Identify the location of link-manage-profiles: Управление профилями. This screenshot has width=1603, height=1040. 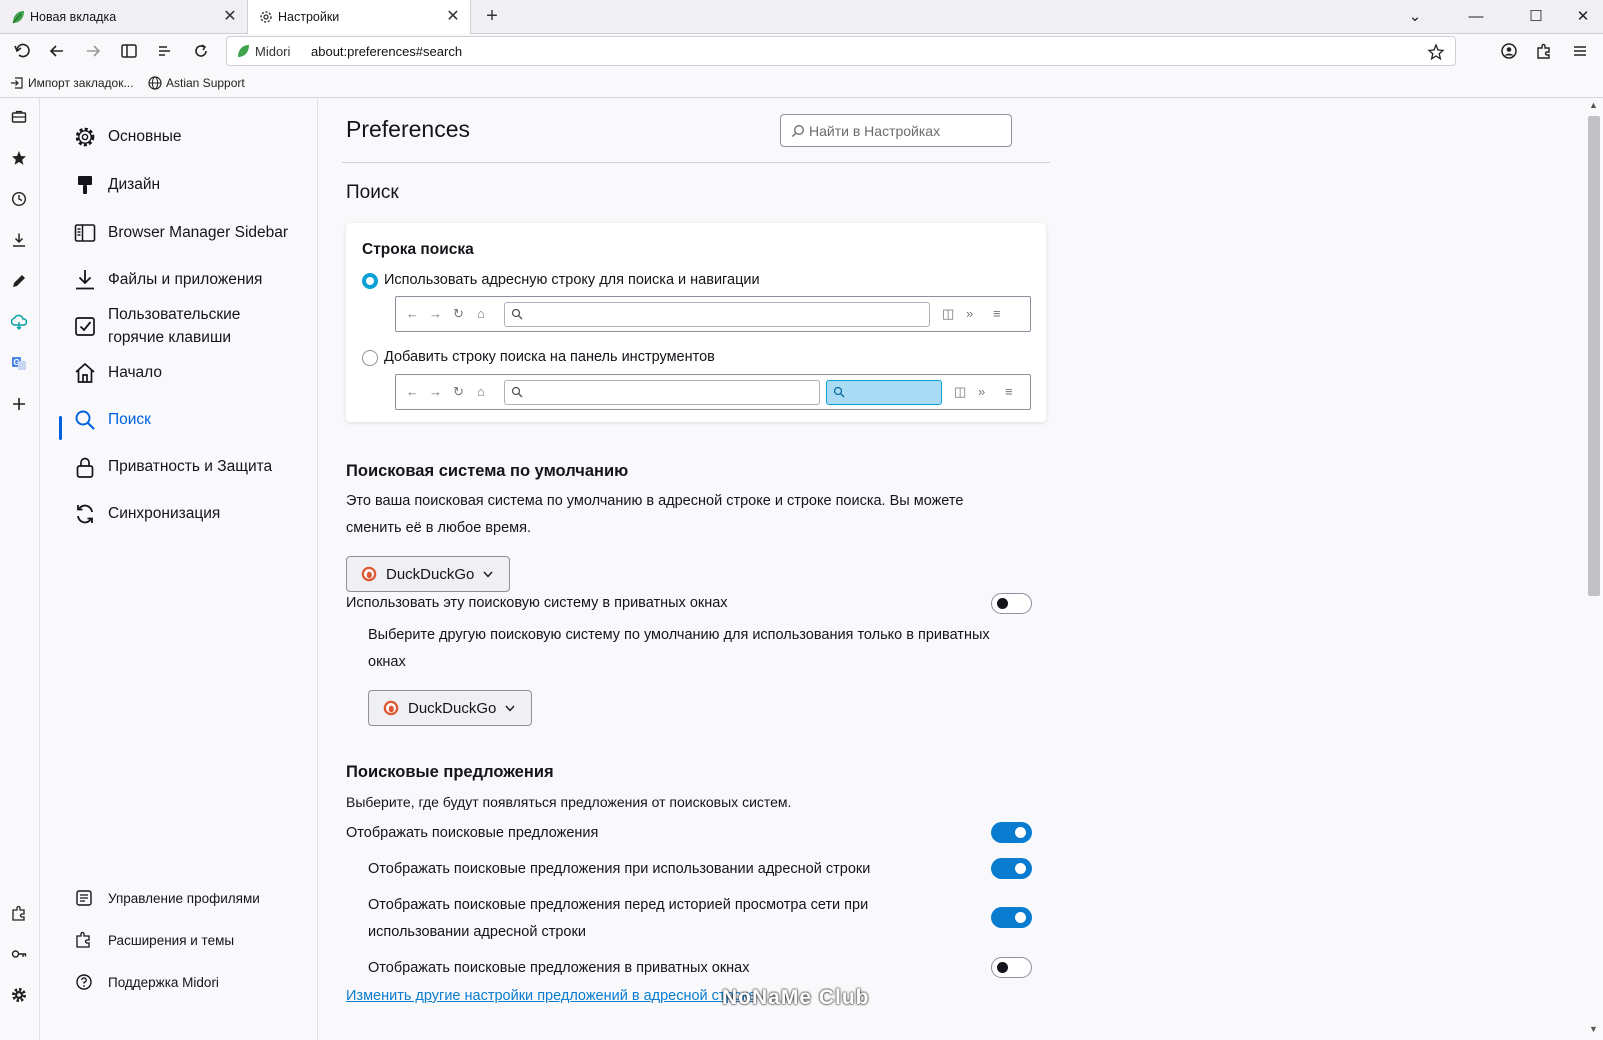
(167, 898).